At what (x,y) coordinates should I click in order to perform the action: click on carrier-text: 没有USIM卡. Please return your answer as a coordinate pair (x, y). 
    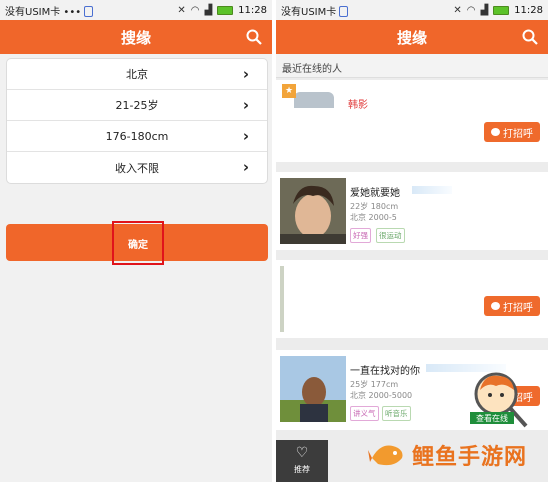
    Looking at the image, I should click on (309, 12).